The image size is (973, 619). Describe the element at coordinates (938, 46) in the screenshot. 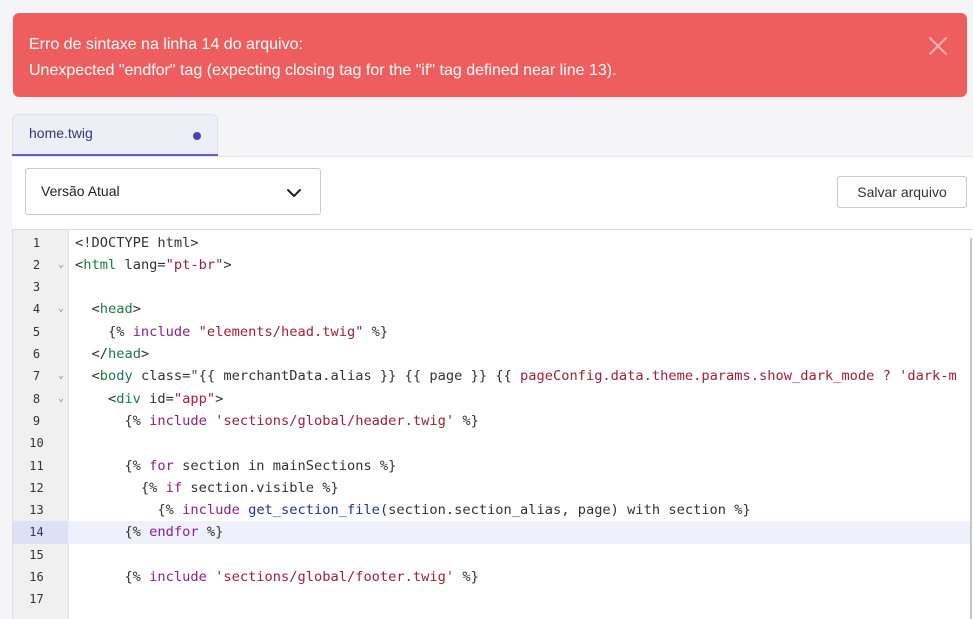

I see `close-icon` at that location.